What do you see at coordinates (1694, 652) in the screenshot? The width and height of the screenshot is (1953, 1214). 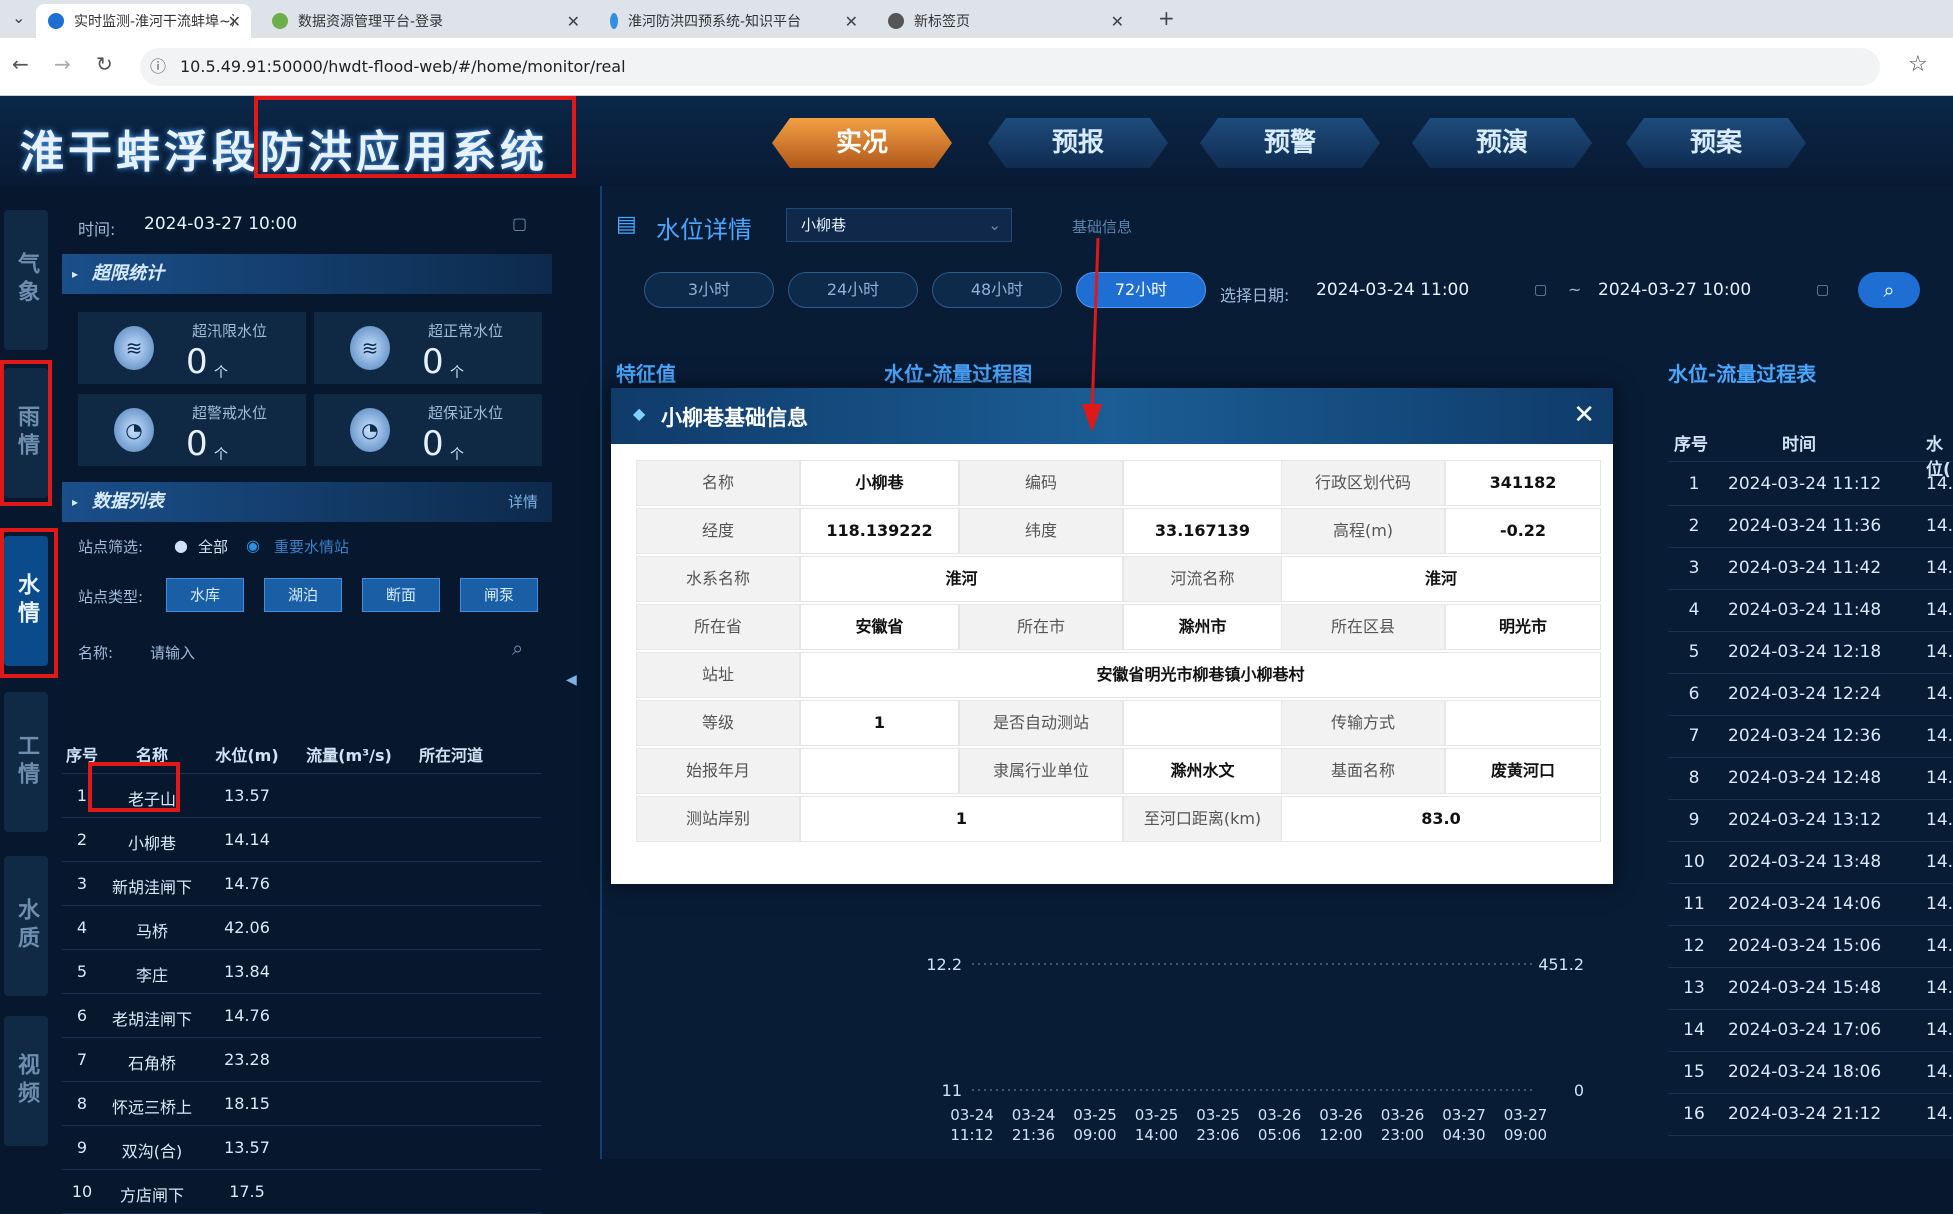 I see `row-index: 5` at bounding box center [1694, 652].